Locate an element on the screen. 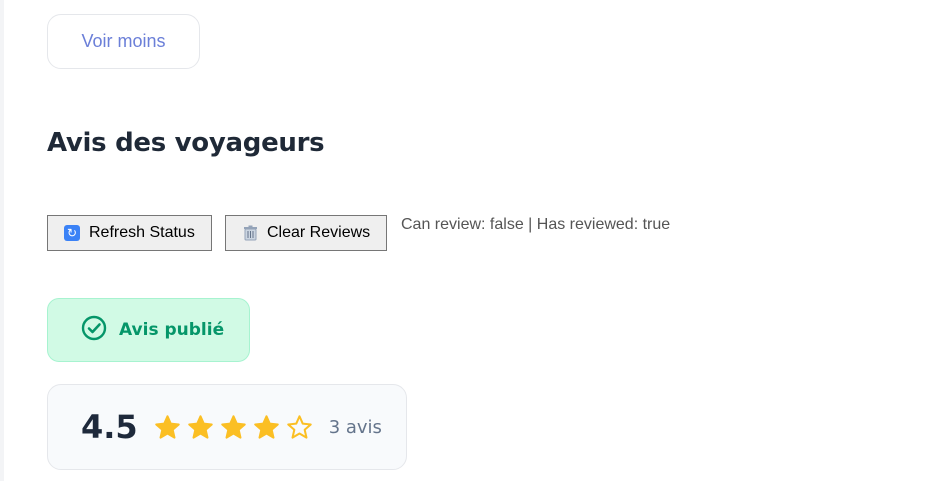 The width and height of the screenshot is (933, 481). rating-summary-card: 4.5 3 avis is located at coordinates (227, 427).